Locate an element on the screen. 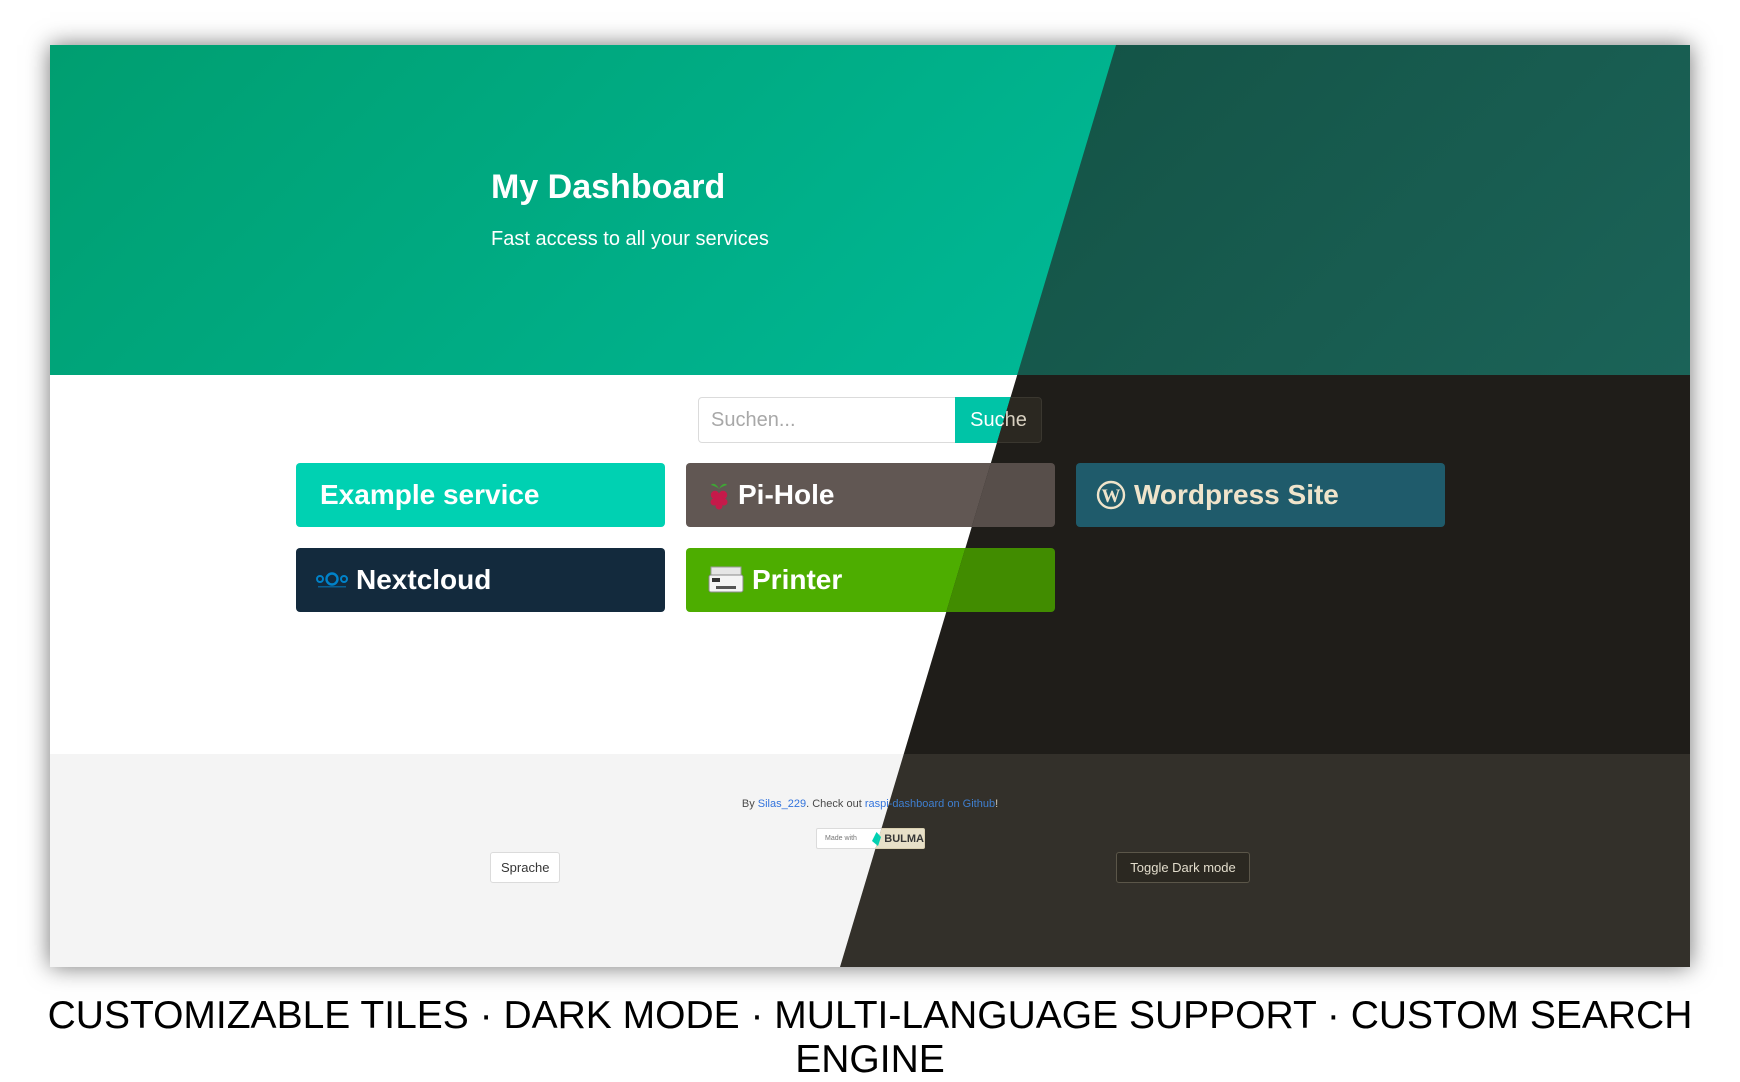 The height and width of the screenshot is (1082, 1740). nextcloud-icon is located at coordinates (332, 580).